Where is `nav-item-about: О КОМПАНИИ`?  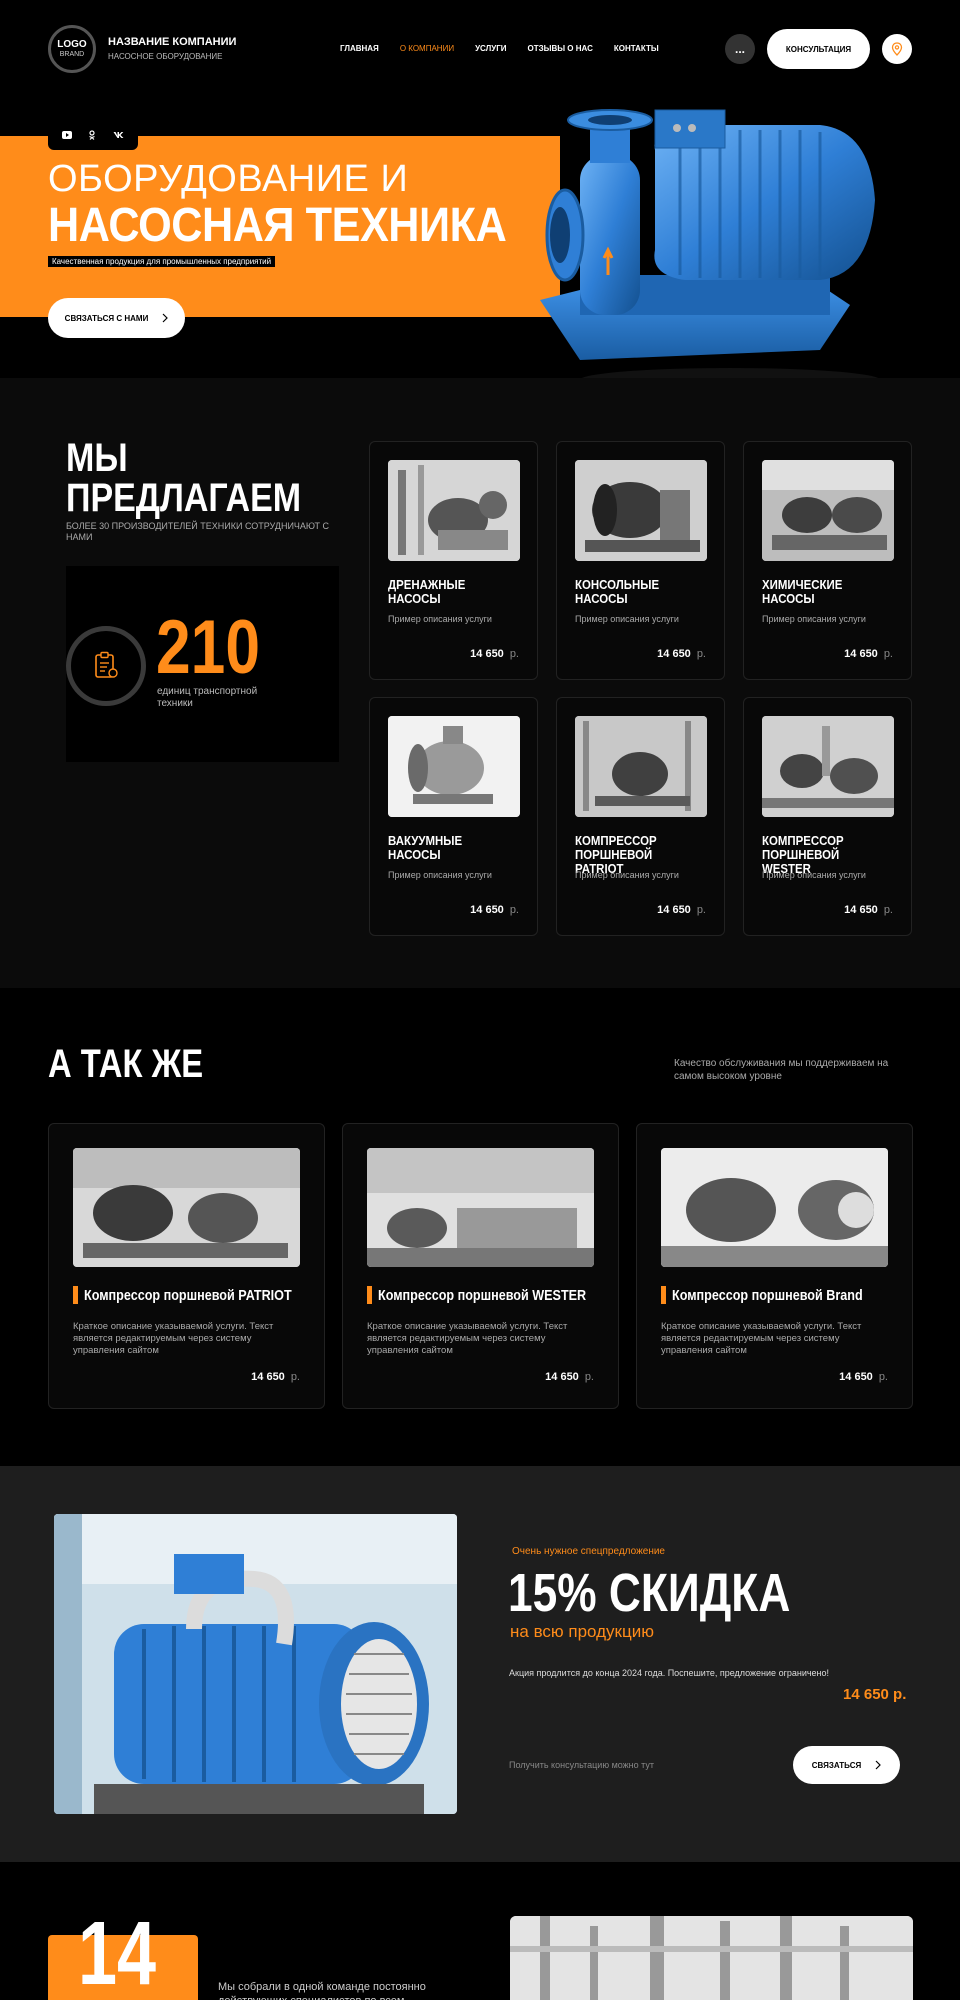 nav-item-about: О КОМПАНИИ is located at coordinates (427, 48).